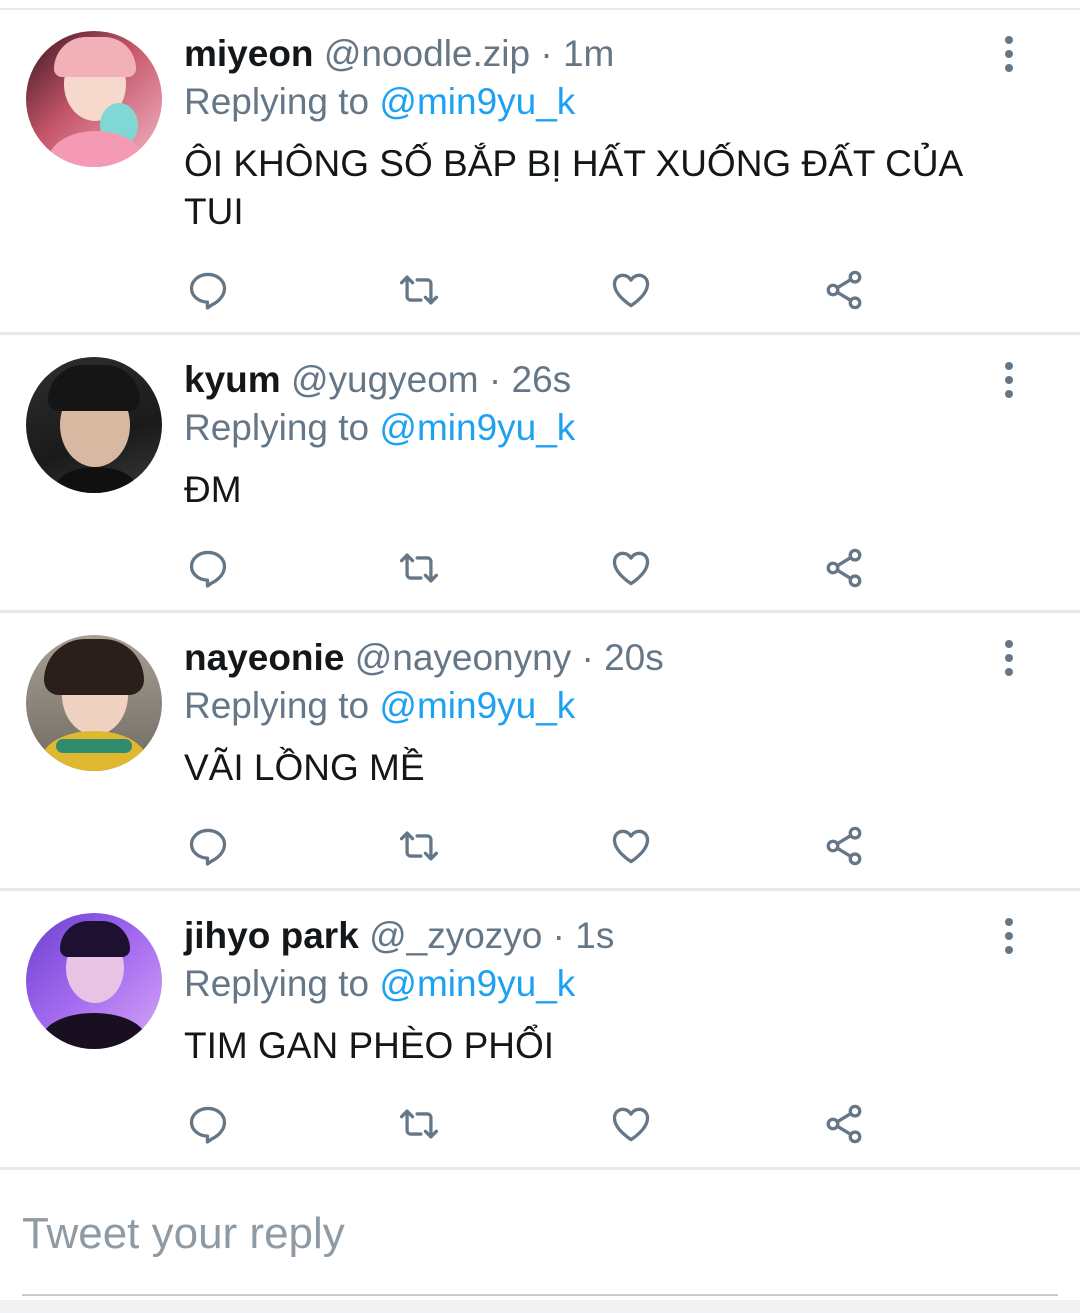  Describe the element at coordinates (427, 53) in the screenshot. I see `user-handle: @noodle.zip` at that location.